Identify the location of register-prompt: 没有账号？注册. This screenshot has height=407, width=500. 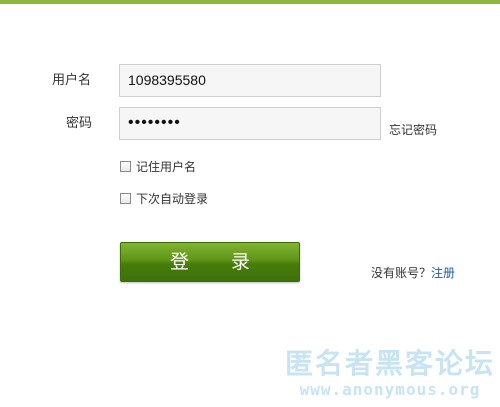
(413, 272).